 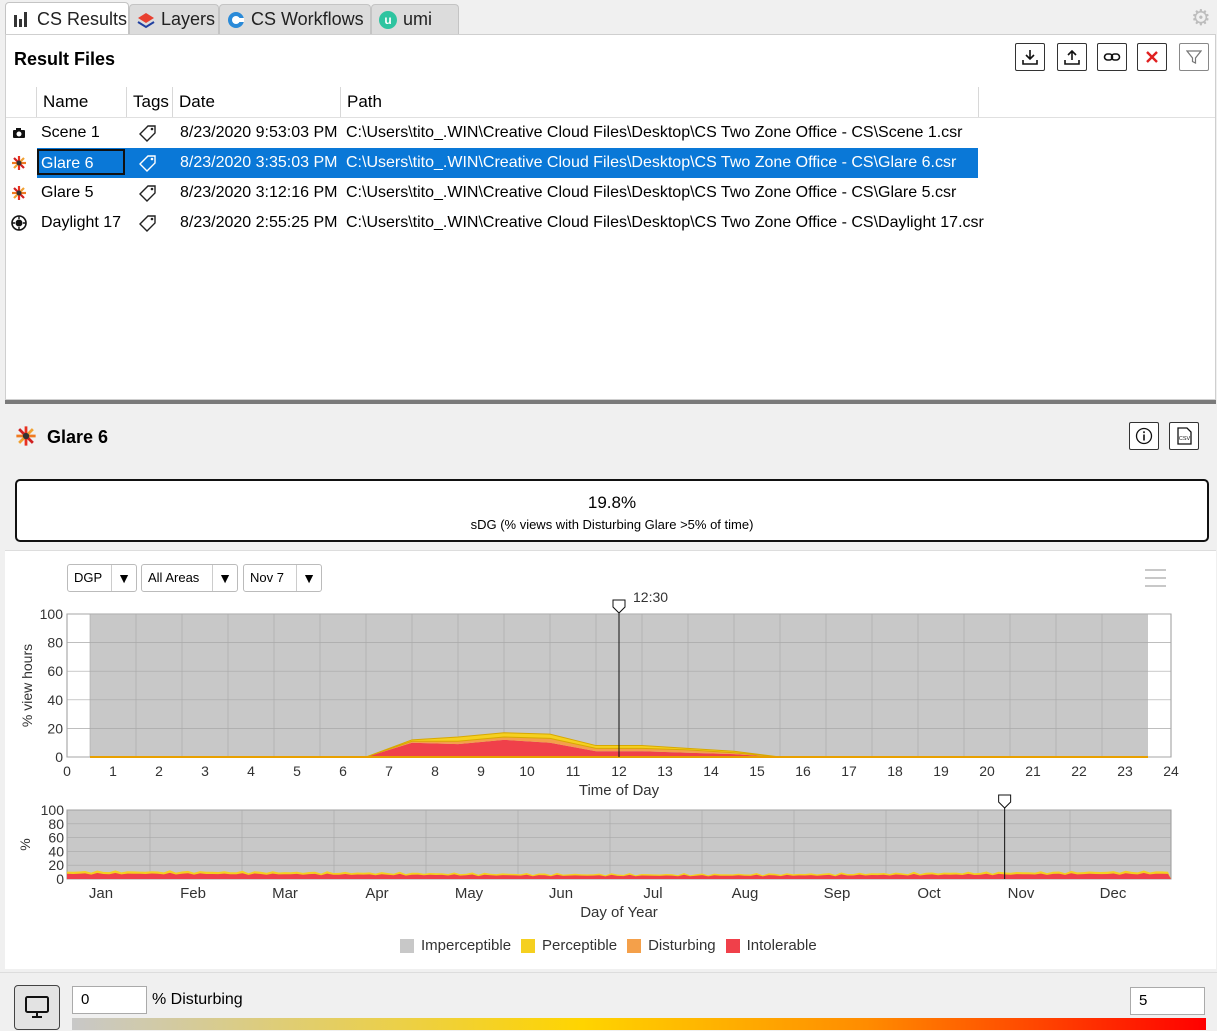 What do you see at coordinates (174, 577) in the screenshot?
I see `dropdown-value: All Areas` at bounding box center [174, 577].